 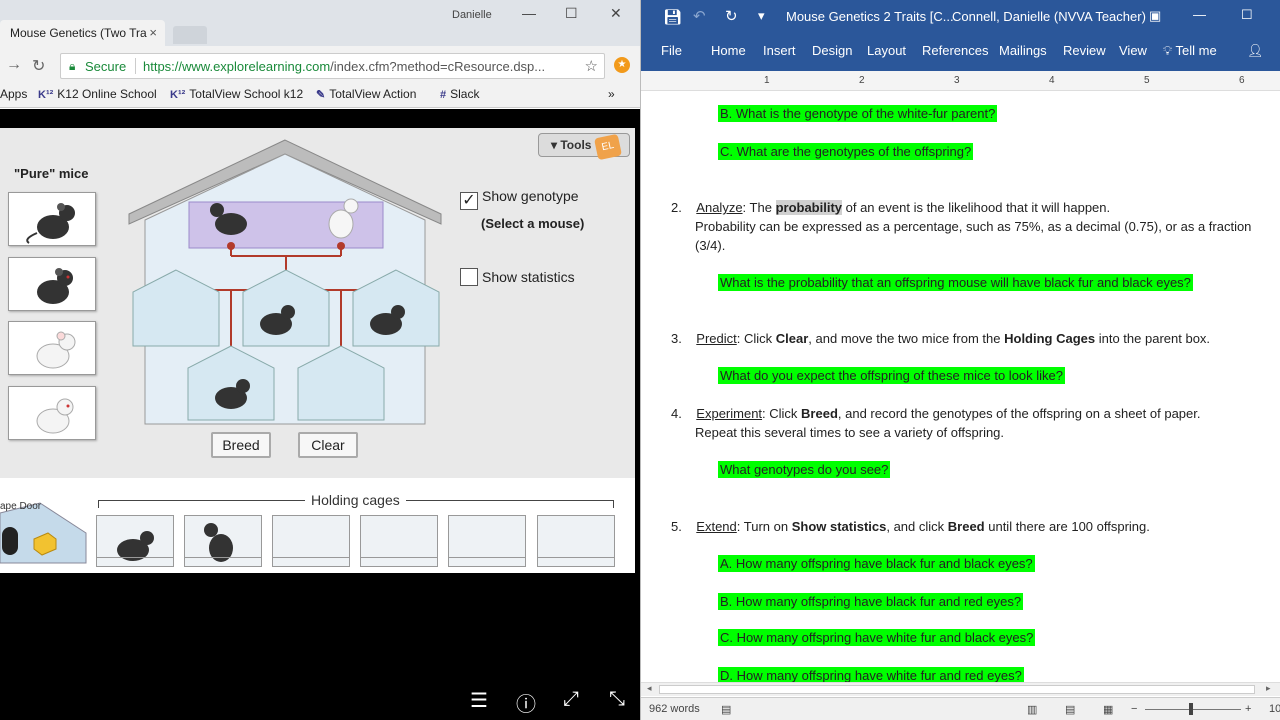 What do you see at coordinates (622, 65) in the screenshot?
I see `extension-icon: ★` at bounding box center [622, 65].